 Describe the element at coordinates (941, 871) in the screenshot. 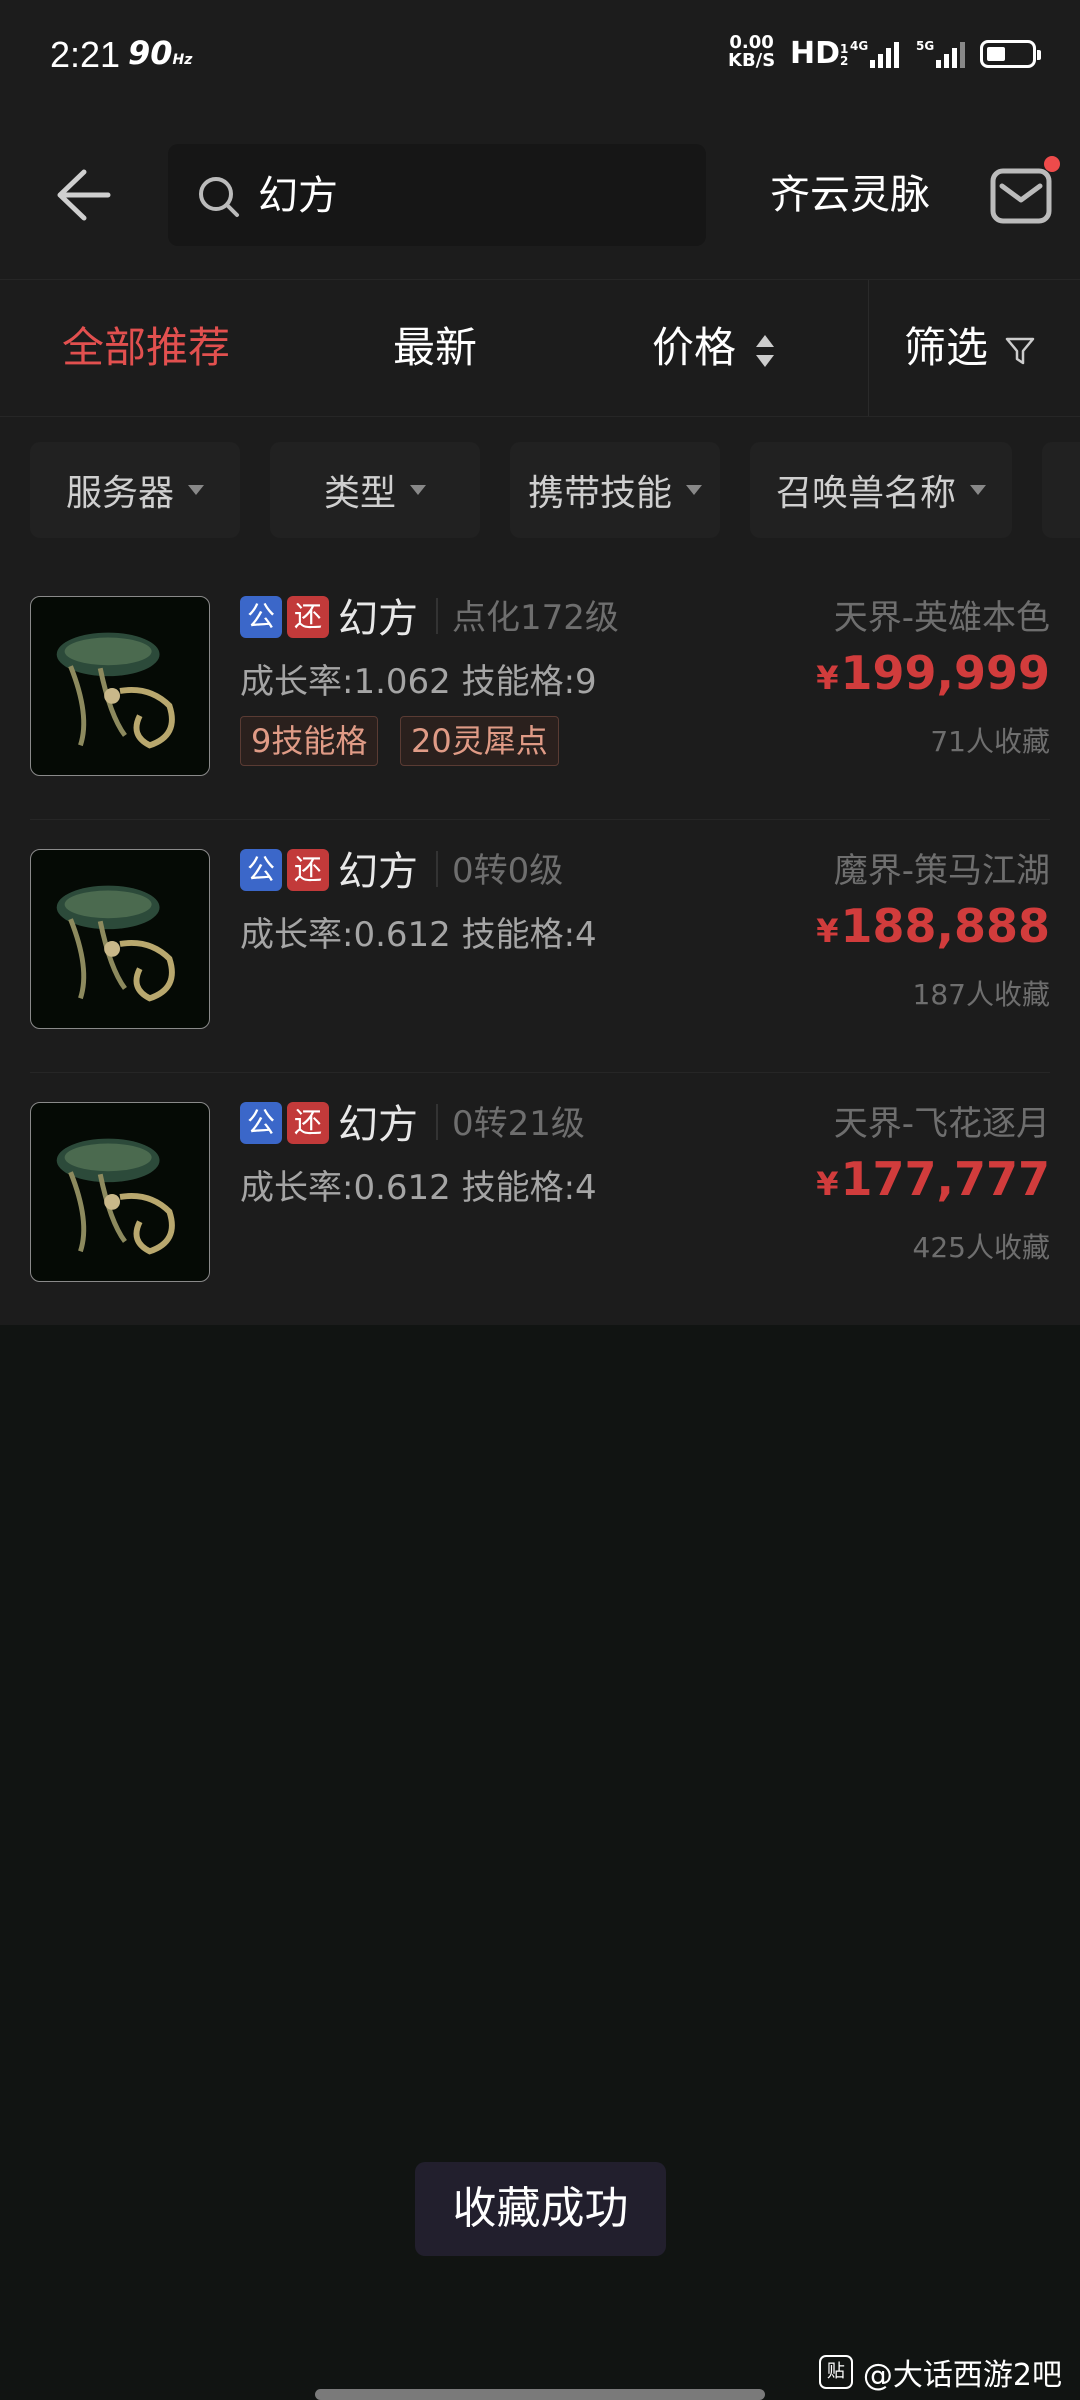

I see `listing-server: 魔界-策马江湖` at that location.